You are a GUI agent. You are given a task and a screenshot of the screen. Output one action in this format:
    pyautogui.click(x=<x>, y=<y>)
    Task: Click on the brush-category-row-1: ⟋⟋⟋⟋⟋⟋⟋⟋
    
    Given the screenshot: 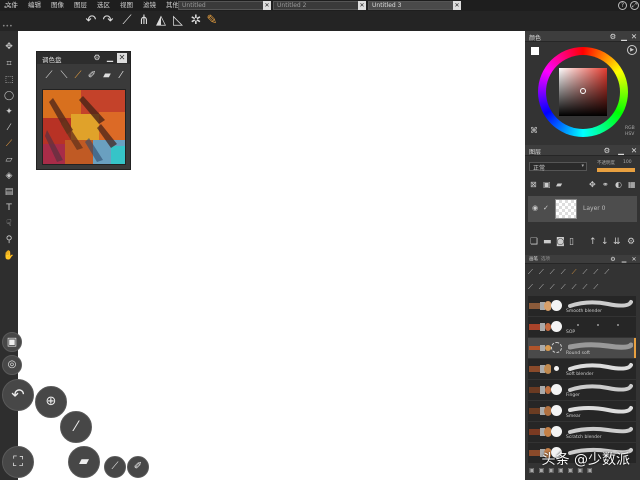 What is the action you would take?
    pyautogui.click(x=583, y=274)
    